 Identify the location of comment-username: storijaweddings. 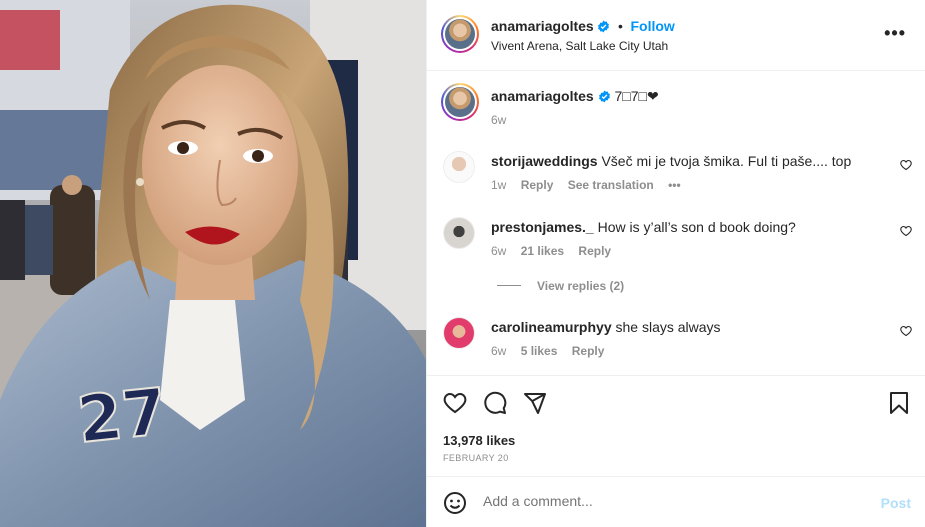
(544, 161).